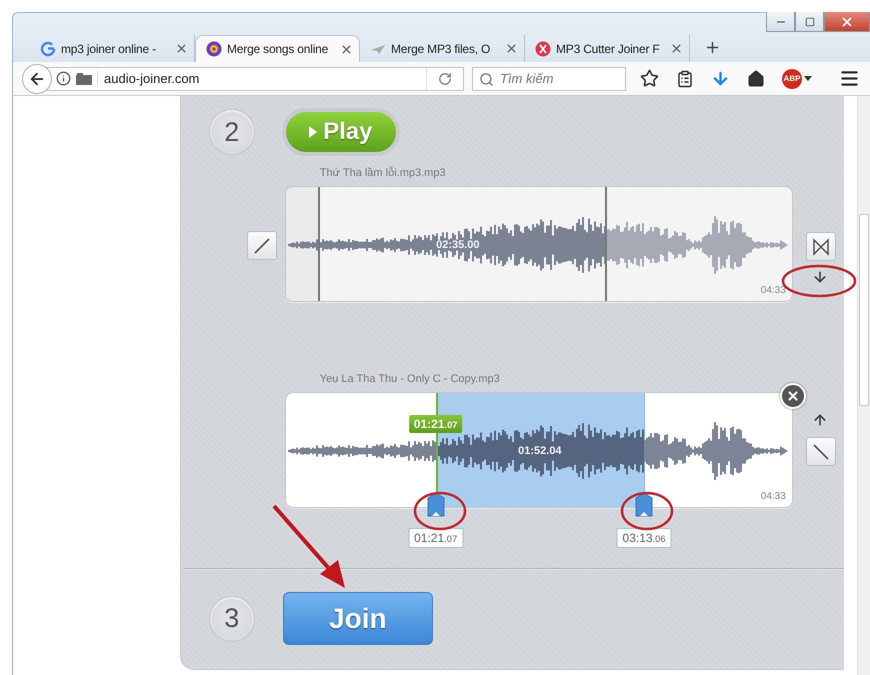 This screenshot has height=675, width=870. I want to click on menu-icon, so click(849, 78).